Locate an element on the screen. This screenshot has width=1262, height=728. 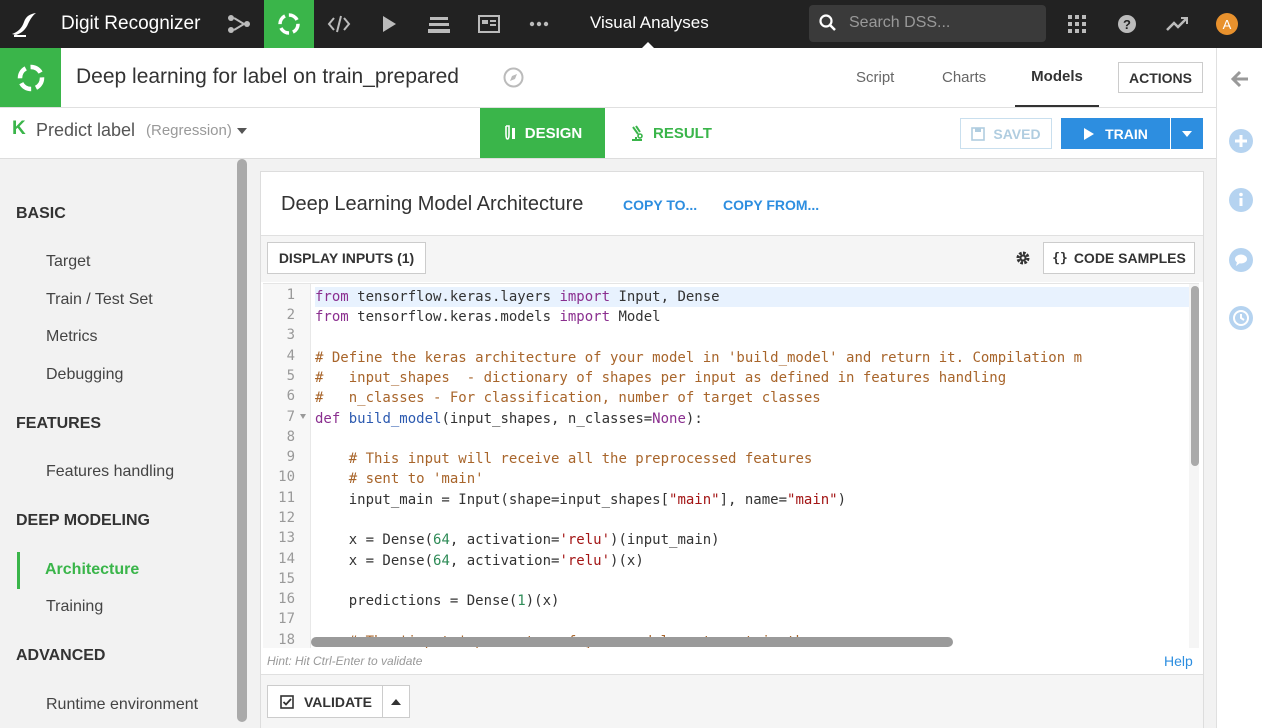
line-number: 7 is located at coordinates (290, 417).